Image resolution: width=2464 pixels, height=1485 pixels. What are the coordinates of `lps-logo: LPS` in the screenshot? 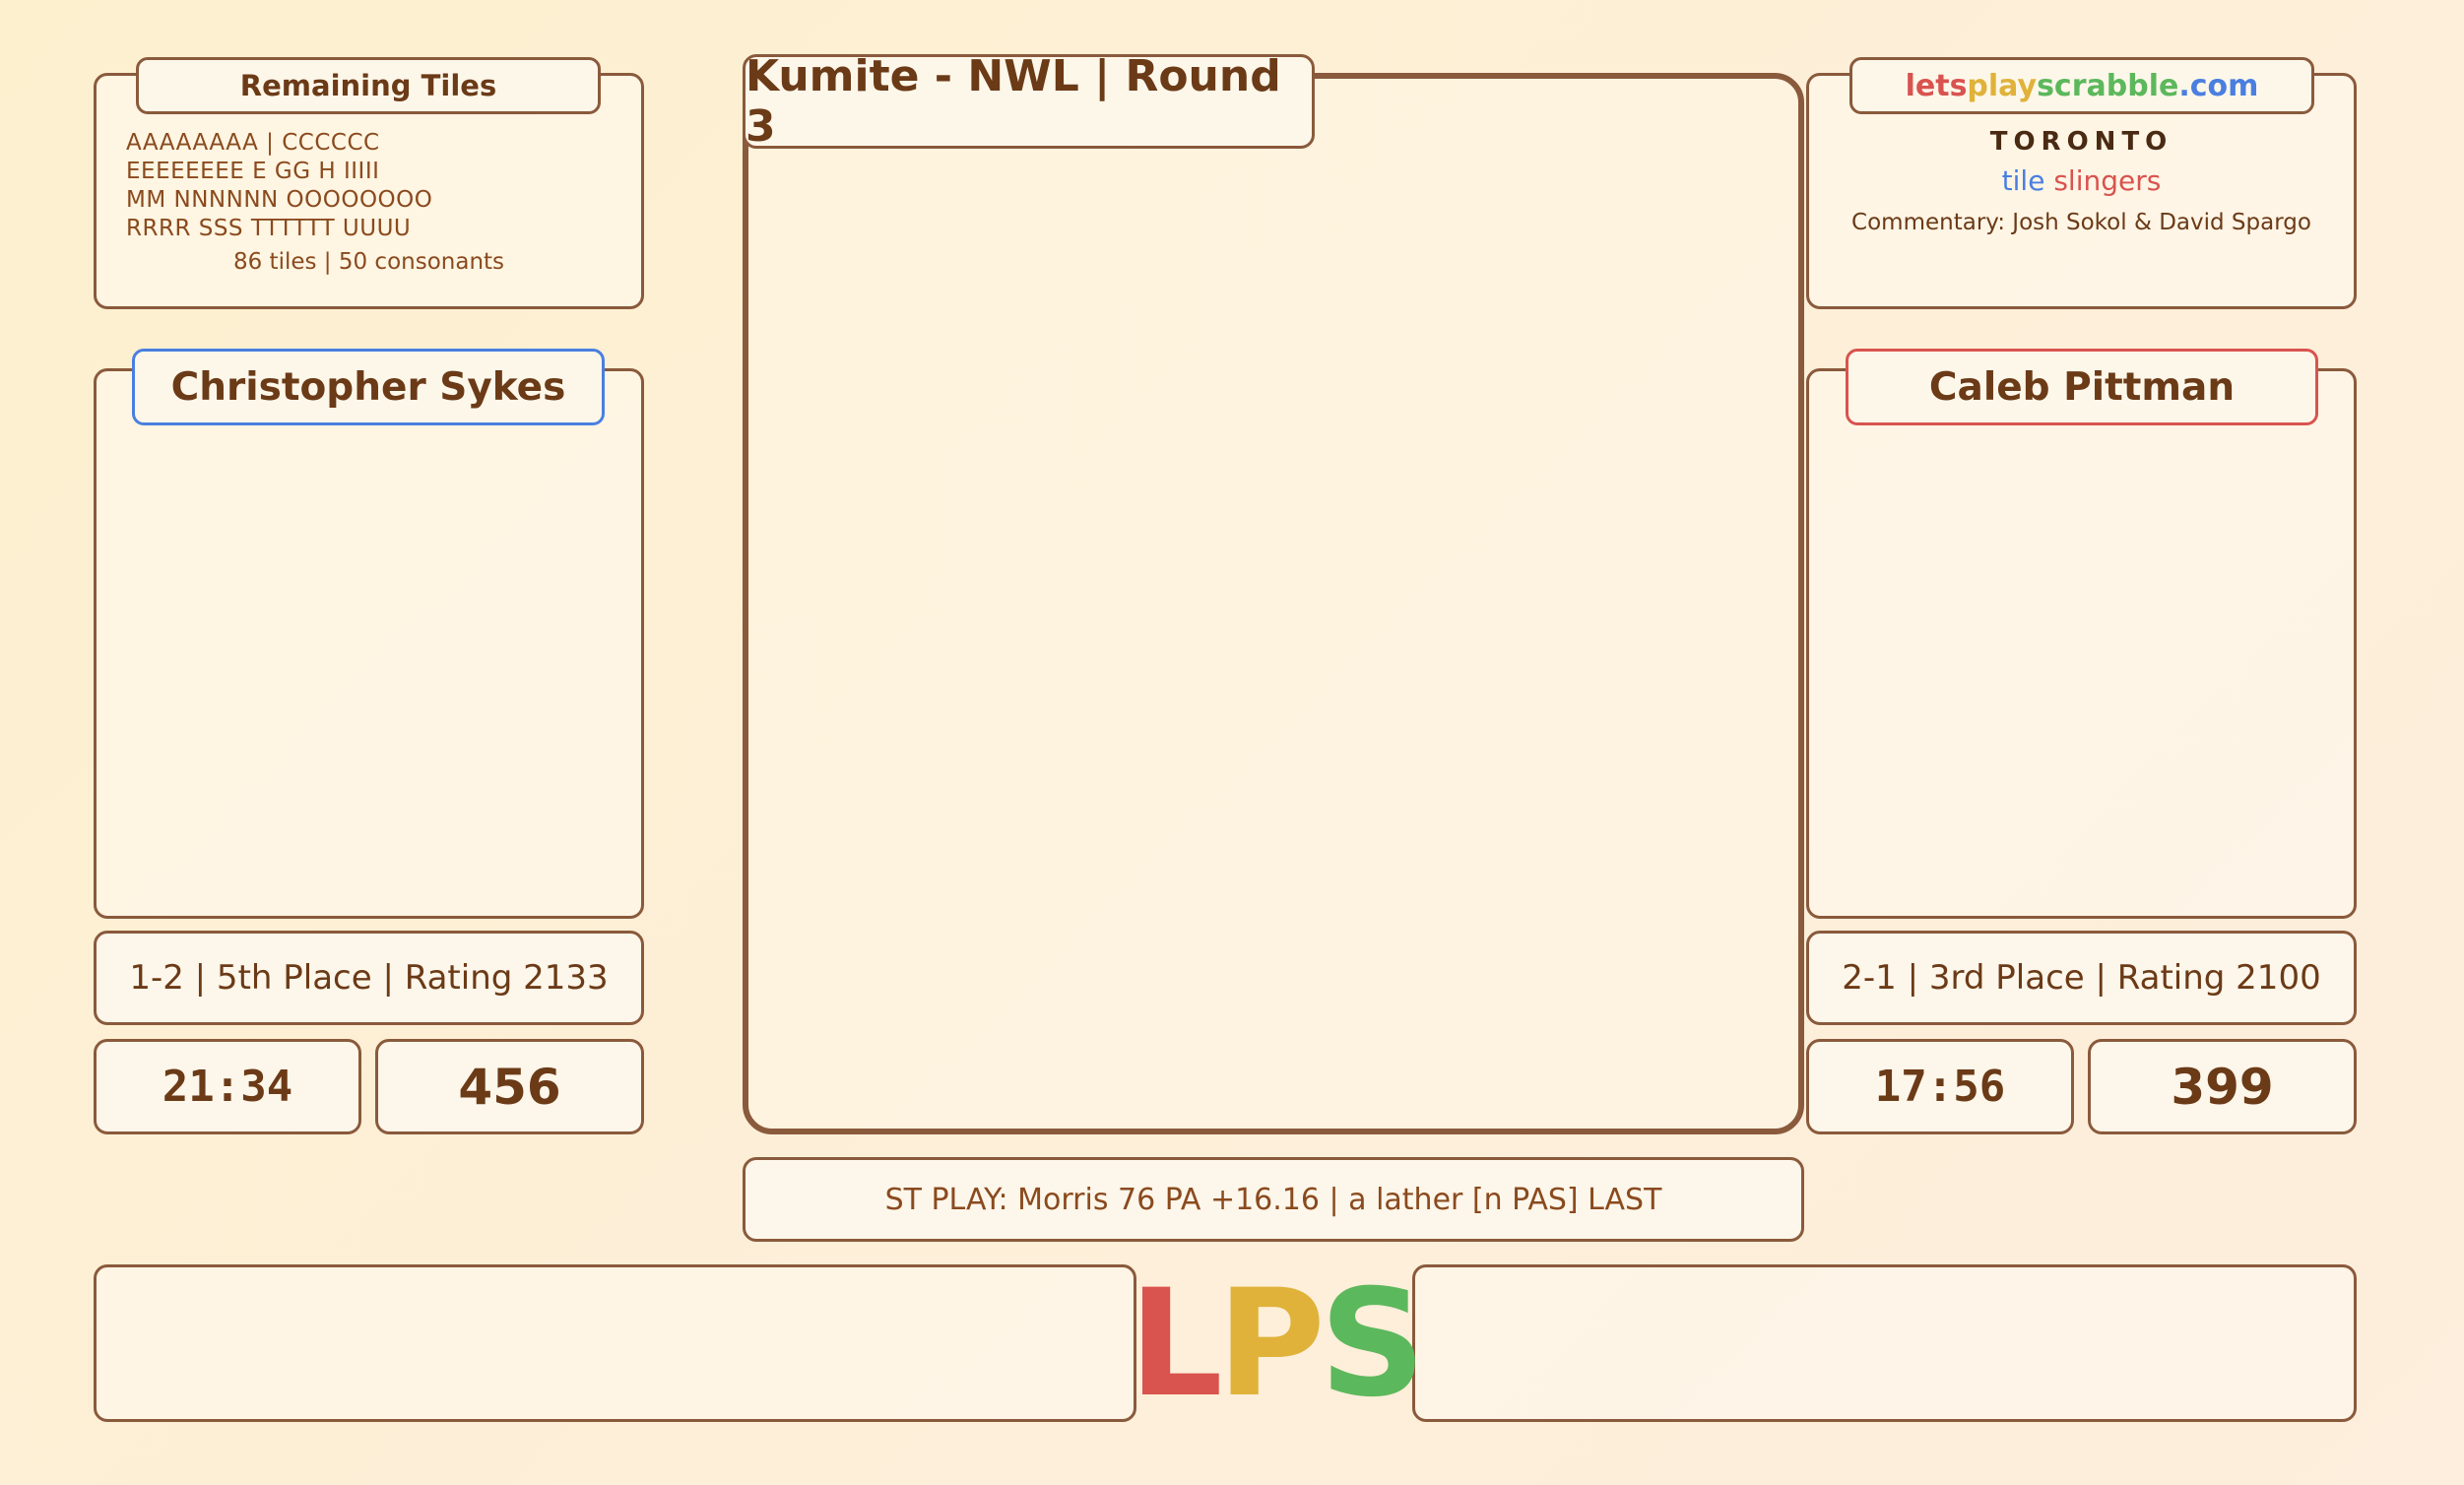 It's located at (1277, 1344).